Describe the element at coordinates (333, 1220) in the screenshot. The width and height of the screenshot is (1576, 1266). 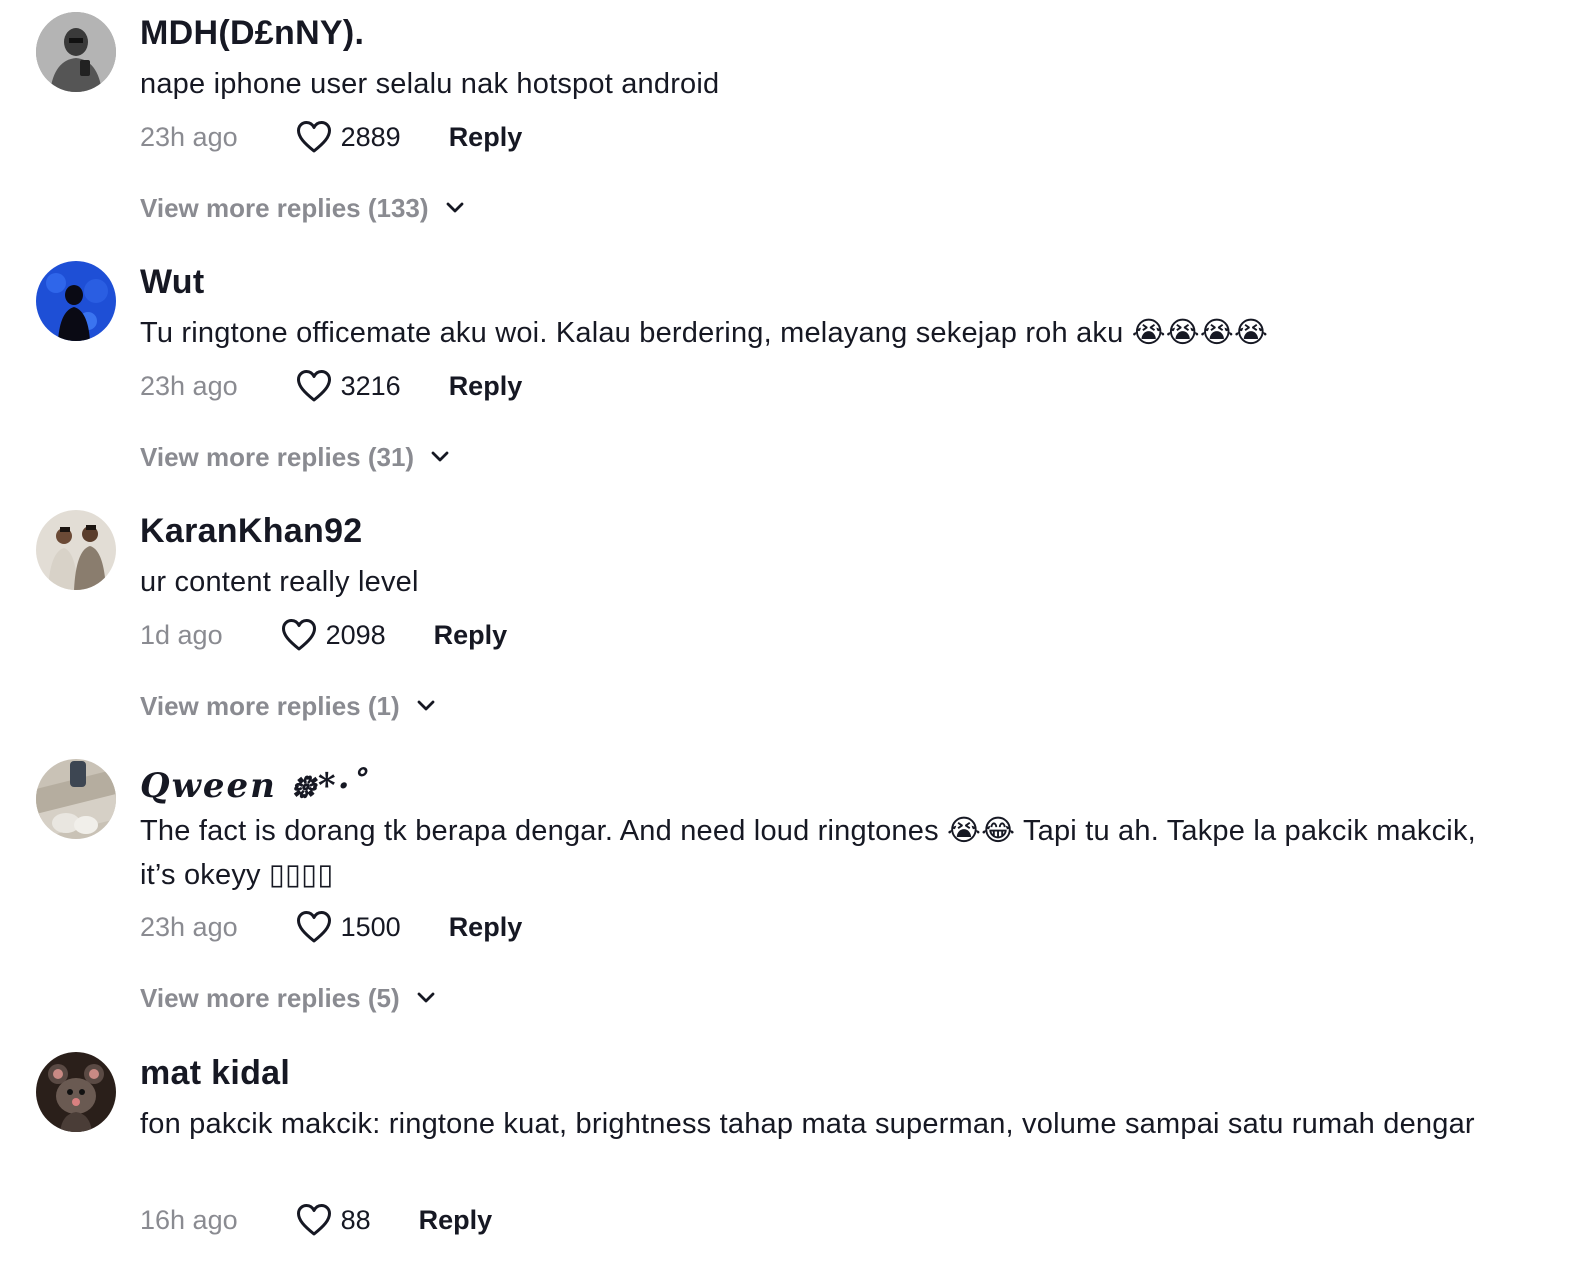
I see `like-button: 88` at that location.